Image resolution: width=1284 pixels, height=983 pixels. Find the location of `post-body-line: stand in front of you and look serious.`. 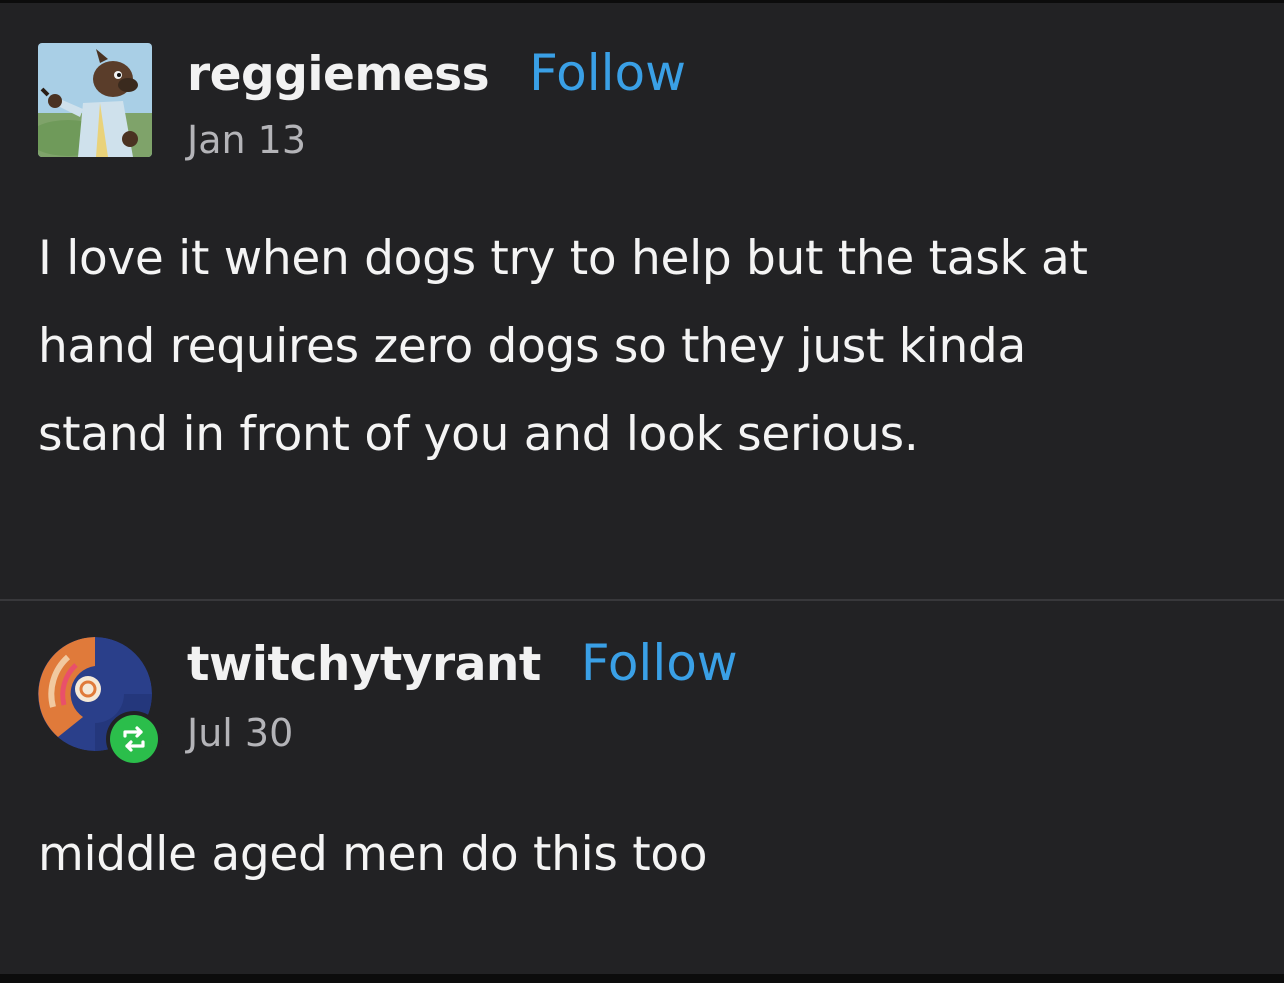

post-body-line: stand in front of you and look serious. is located at coordinates (478, 434).